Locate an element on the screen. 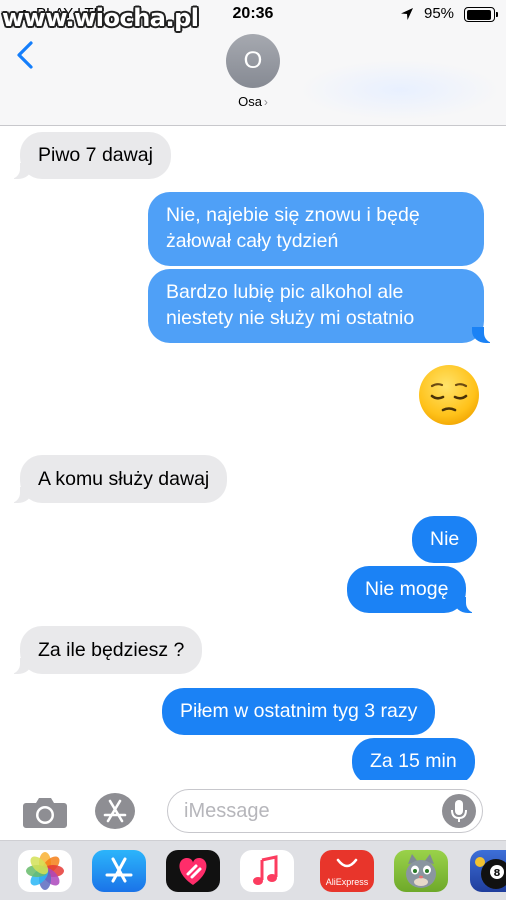 The width and height of the screenshot is (506, 900). aliexpress-icon: AliExpress is located at coordinates (347, 871).